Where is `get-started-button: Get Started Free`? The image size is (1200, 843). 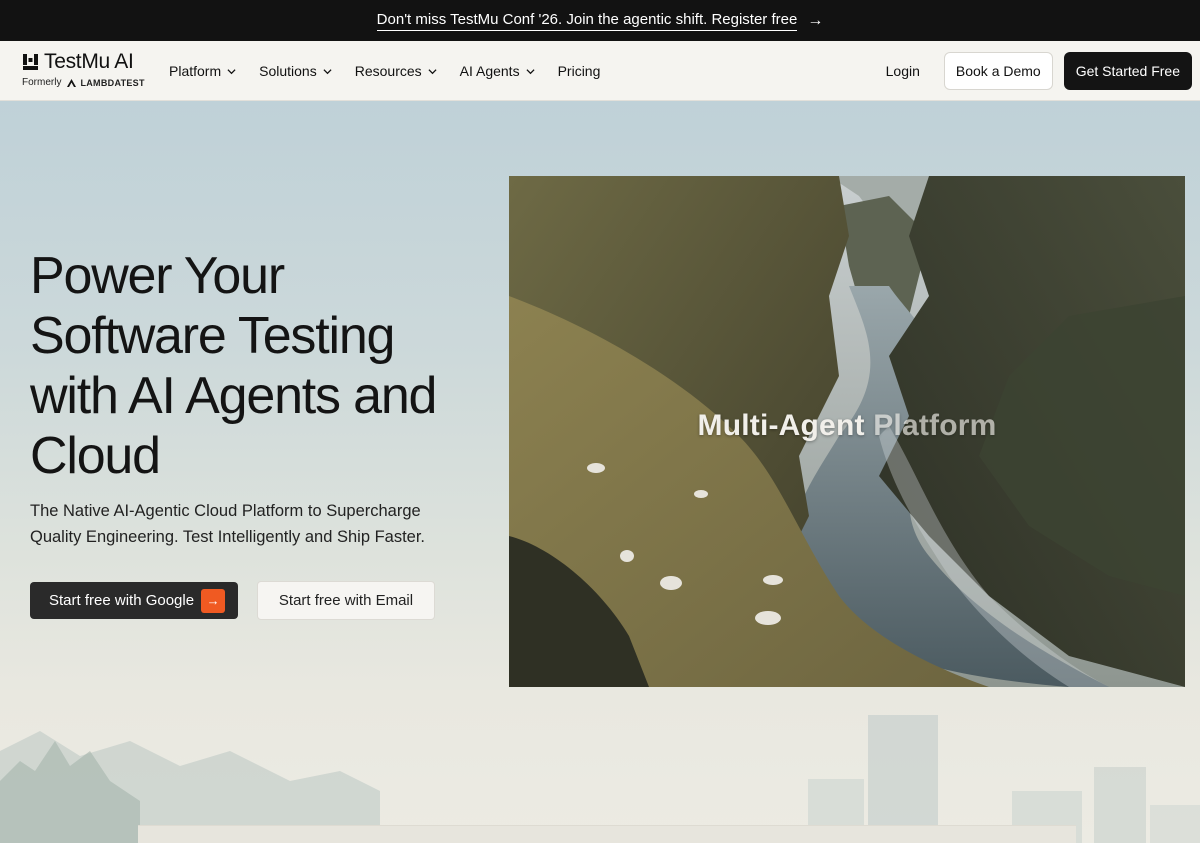 get-started-button: Get Started Free is located at coordinates (1127, 71).